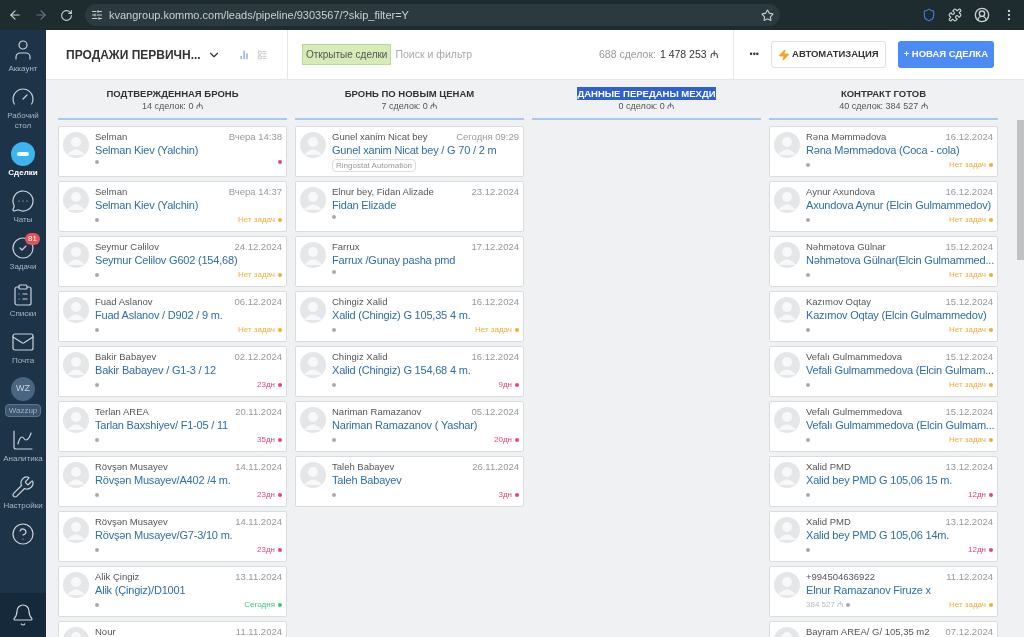  Describe the element at coordinates (188, 315) in the screenshot. I see `lead-title: Fuad Aslanov / D902 / 9 m.` at that location.